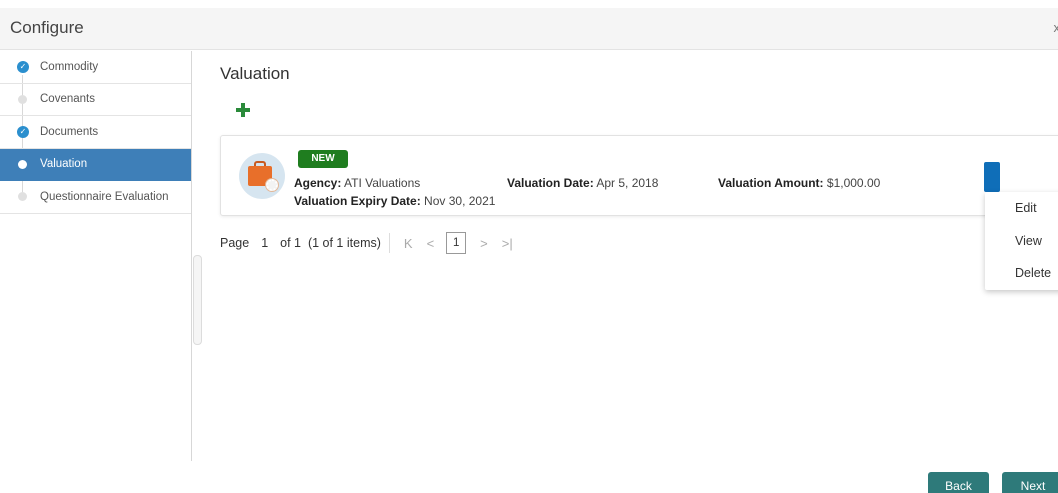 Image resolution: width=1058 pixels, height=493 pixels. Describe the element at coordinates (460, 201) in the screenshot. I see `valuation-expiry-value: Nov 30, 2021` at that location.